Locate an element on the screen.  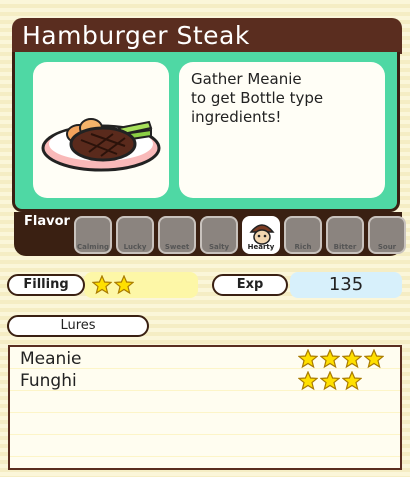
lures-label: Lures is located at coordinates (78, 326).